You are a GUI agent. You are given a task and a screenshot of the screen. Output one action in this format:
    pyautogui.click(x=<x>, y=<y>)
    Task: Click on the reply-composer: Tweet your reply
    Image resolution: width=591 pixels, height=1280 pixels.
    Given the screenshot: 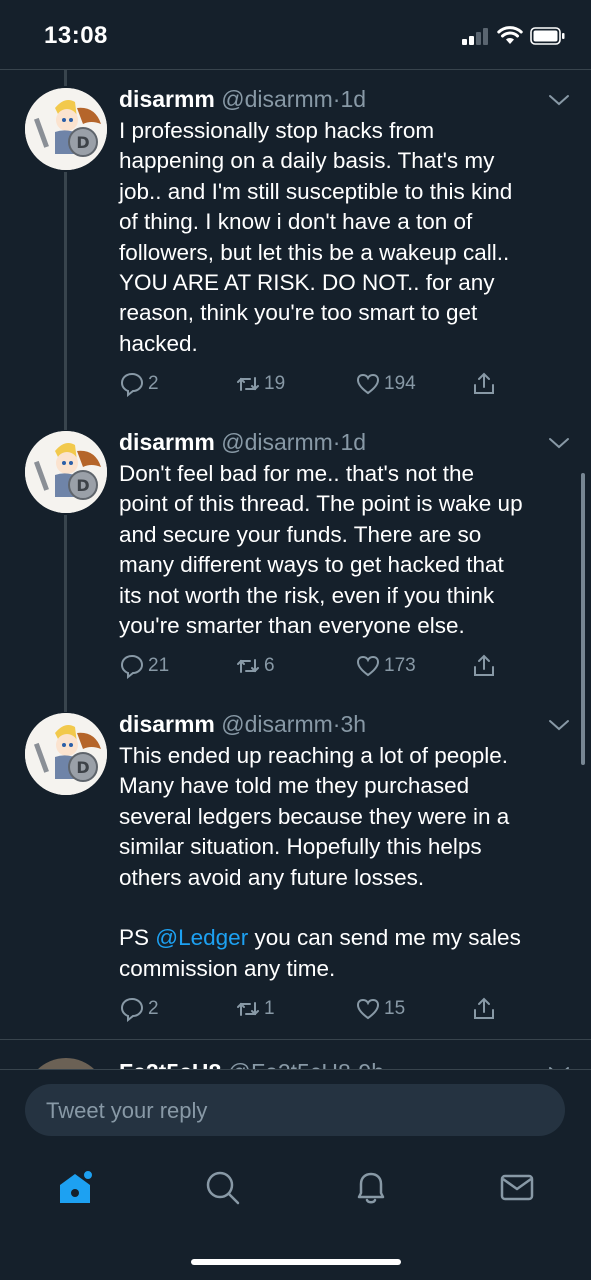 What is the action you would take?
    pyautogui.click(x=295, y=1110)
    